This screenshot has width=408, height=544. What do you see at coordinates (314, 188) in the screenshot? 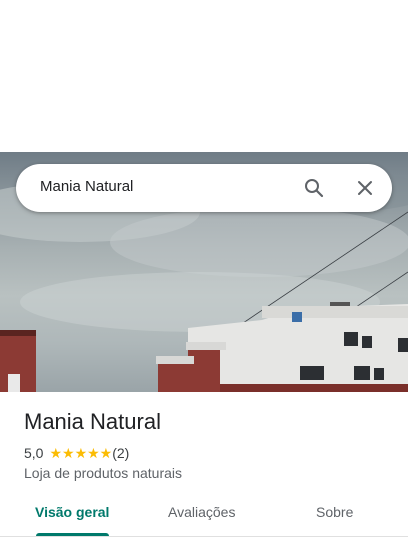
I see `search-icon` at bounding box center [314, 188].